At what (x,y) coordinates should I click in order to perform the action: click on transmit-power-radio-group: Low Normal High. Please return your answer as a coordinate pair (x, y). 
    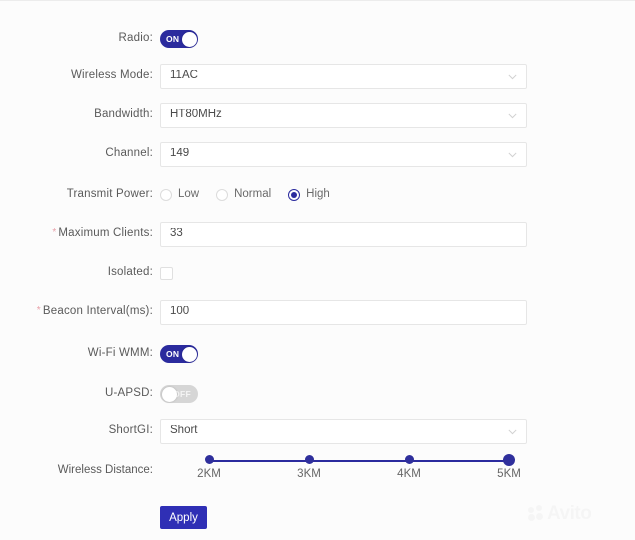
    Looking at the image, I should click on (245, 195).